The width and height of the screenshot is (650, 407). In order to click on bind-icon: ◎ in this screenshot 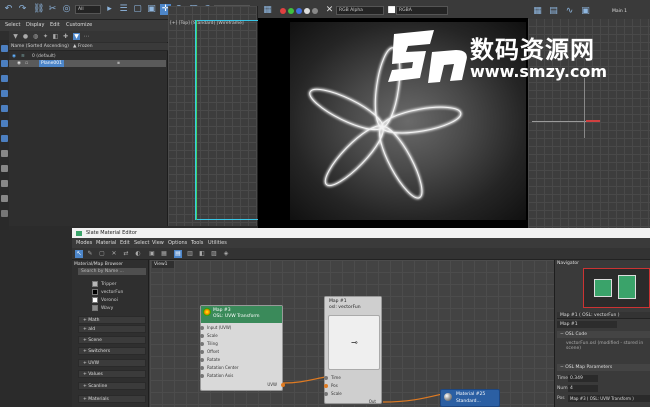, I will do `click(66, 9)`.